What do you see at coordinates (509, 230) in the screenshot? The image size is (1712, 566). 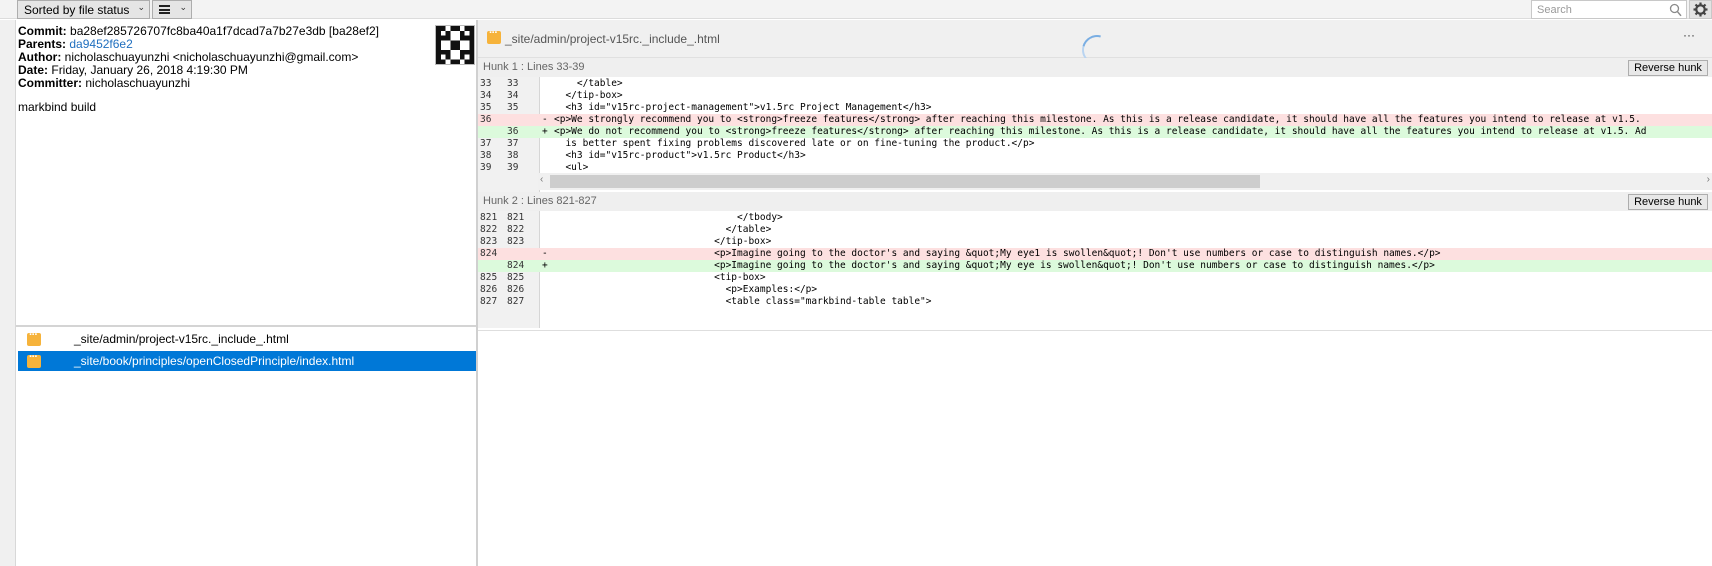 I see `line-numbers: 822 822` at bounding box center [509, 230].